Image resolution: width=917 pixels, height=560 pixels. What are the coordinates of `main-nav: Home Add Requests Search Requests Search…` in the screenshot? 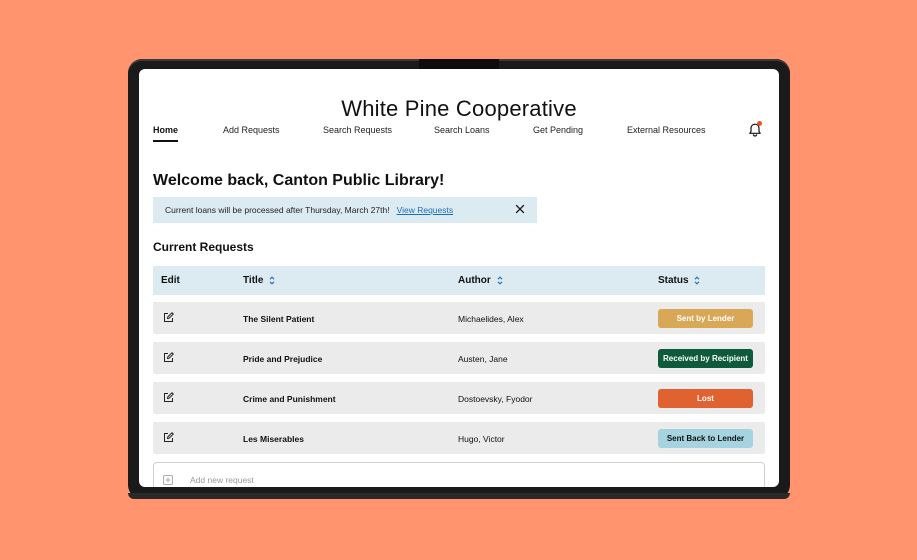 It's located at (459, 135).